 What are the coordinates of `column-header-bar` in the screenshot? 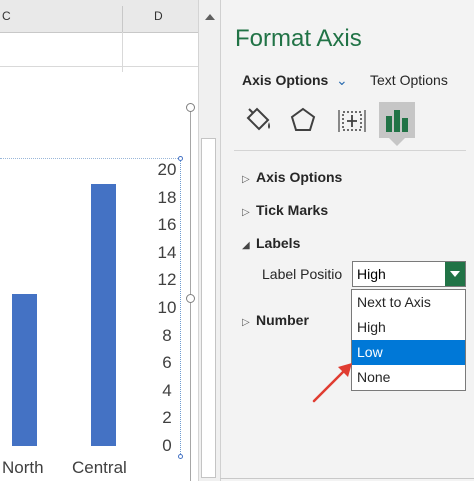 It's located at (99, 16).